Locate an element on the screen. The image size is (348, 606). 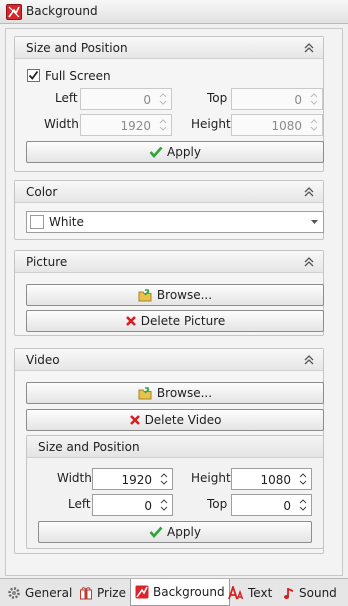
delete-picture-button: Delete Picture is located at coordinates (175, 321).